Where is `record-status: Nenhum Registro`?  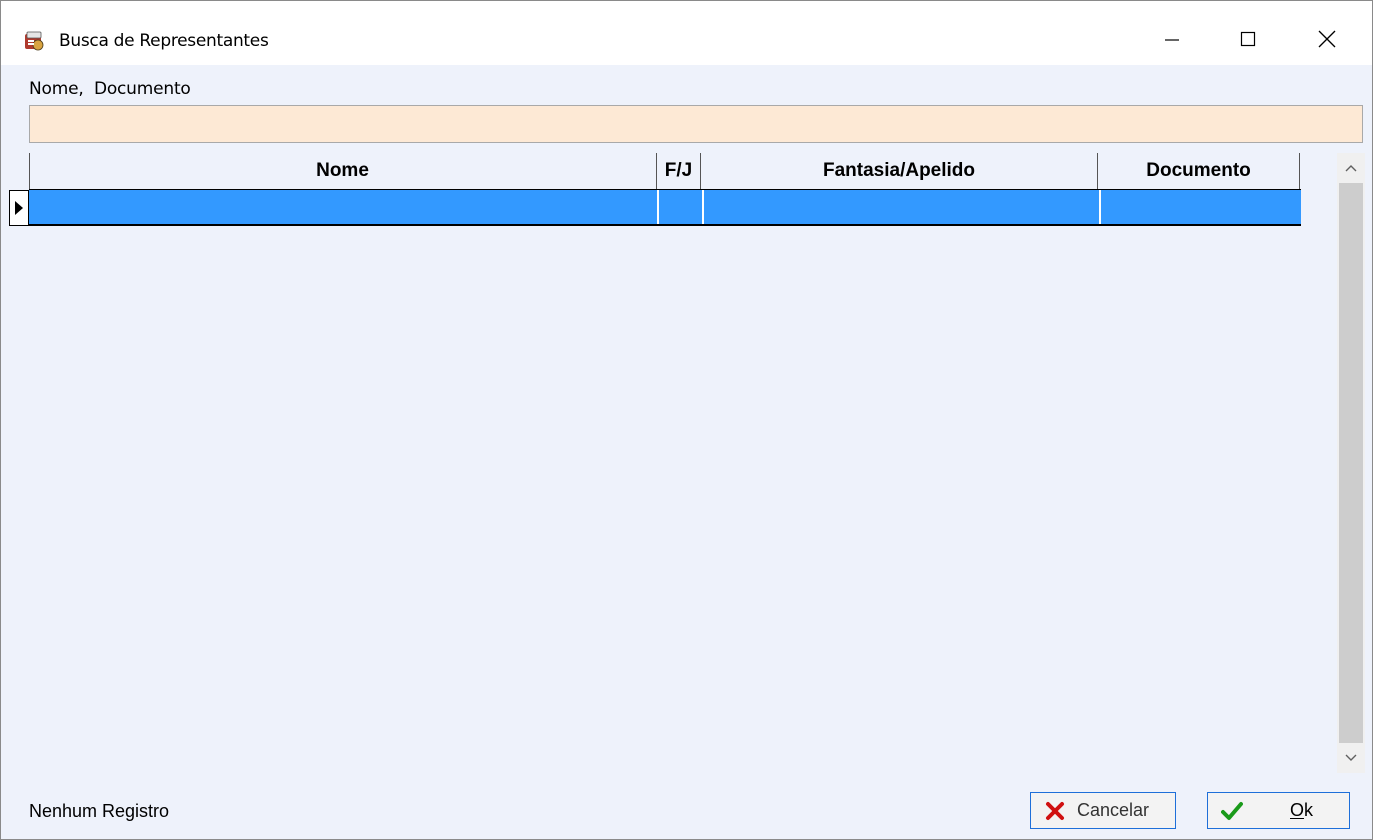 record-status: Nenhum Registro is located at coordinates (99, 811).